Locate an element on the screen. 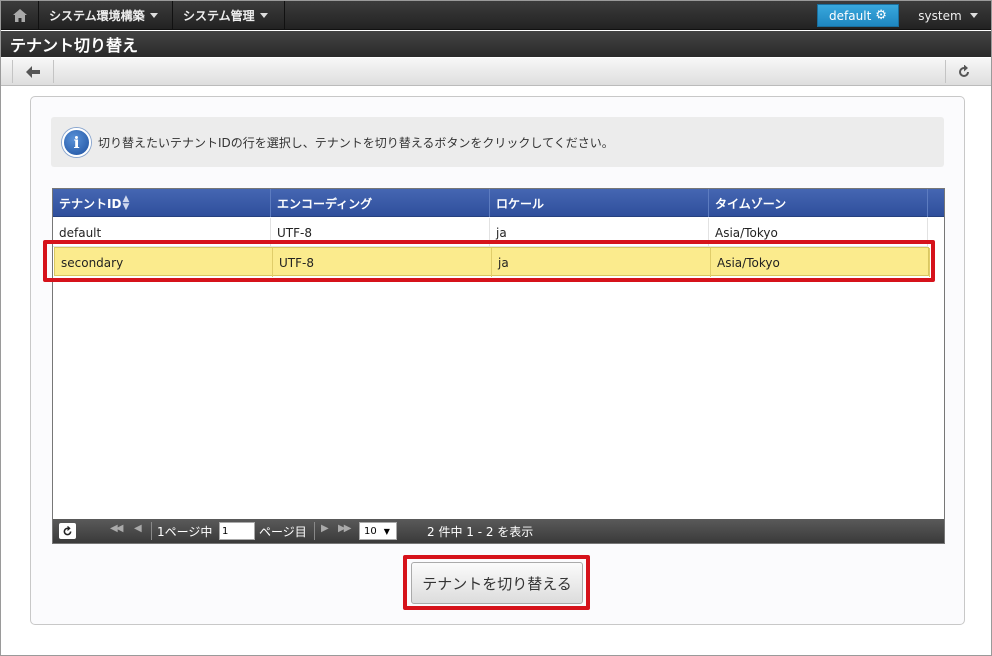 This screenshot has height=656, width=992. column-header-locale: ロケール is located at coordinates (599, 203).